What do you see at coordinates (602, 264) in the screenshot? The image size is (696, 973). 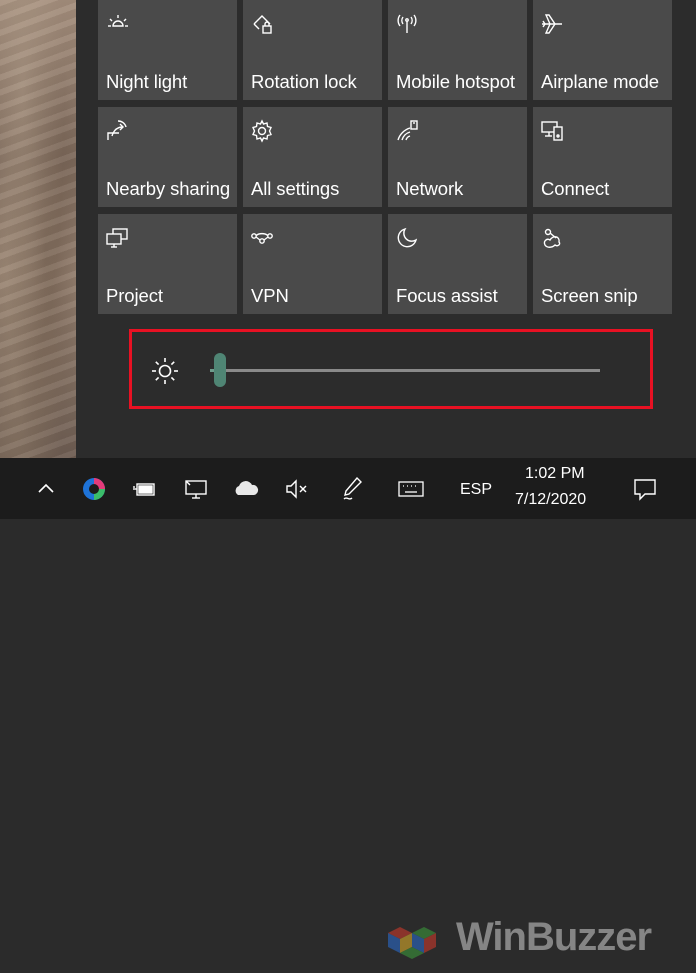 I see `tile-screen-snip: Screen snip` at bounding box center [602, 264].